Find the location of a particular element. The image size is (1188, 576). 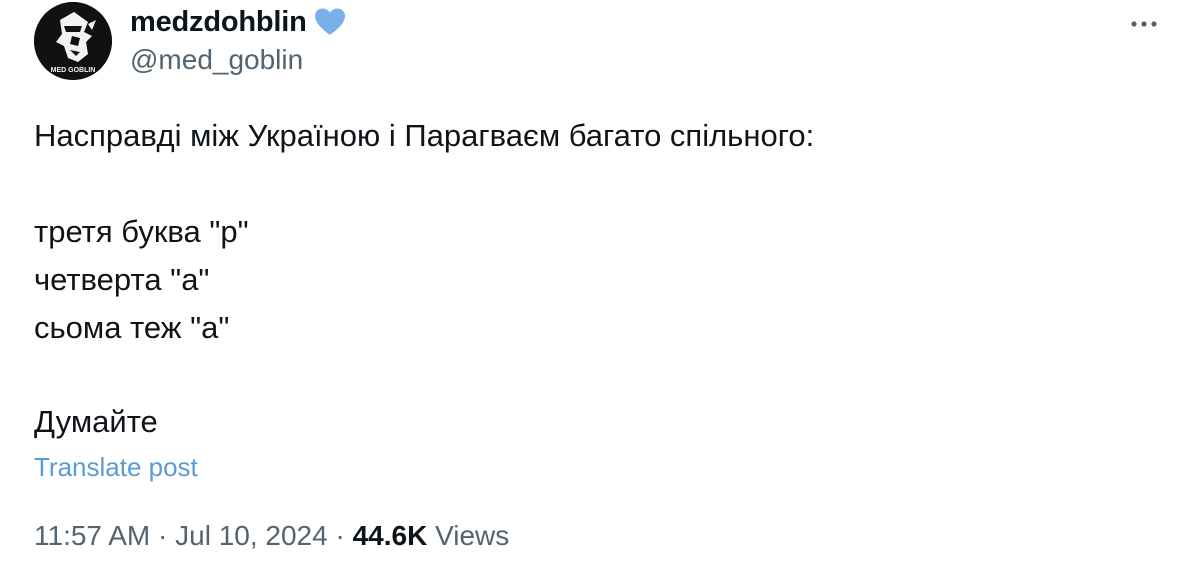

tweet-text-line: четверта "а" is located at coordinates (122, 279).